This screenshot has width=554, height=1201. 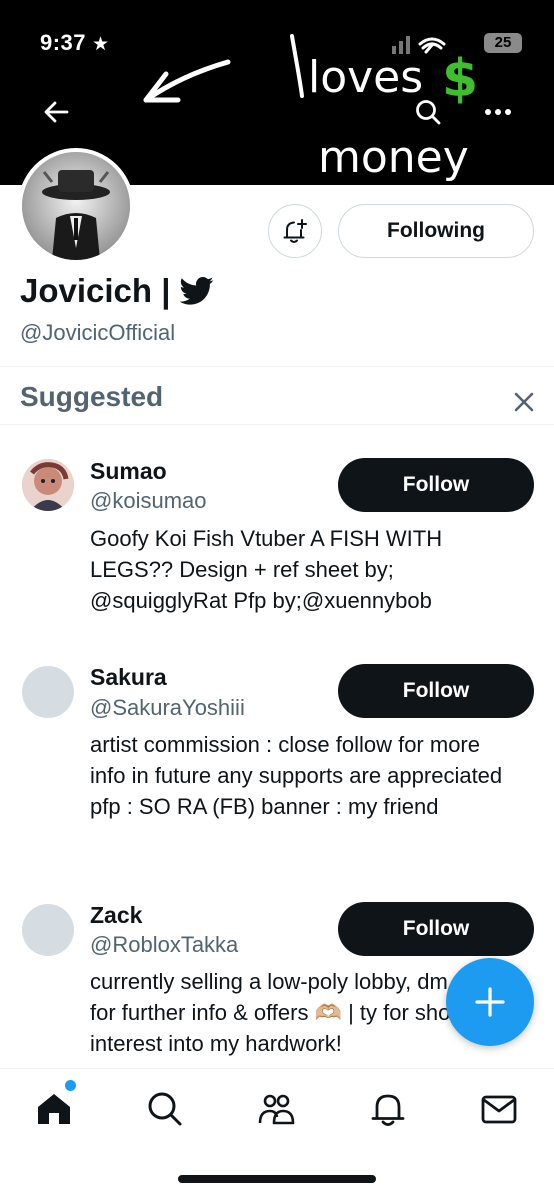 I want to click on close-icon, so click(x=524, y=402).